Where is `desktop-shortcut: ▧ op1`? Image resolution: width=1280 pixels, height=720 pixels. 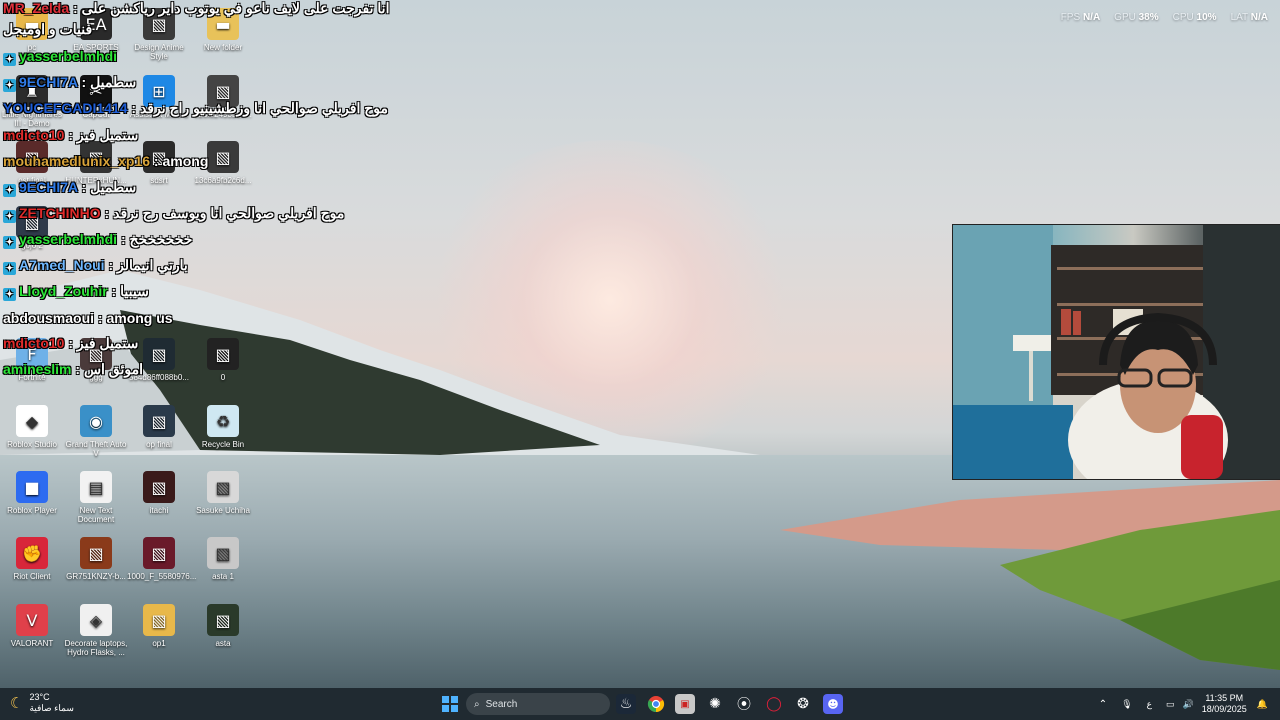
desktop-shortcut: ▧ op1 is located at coordinates (159, 626).